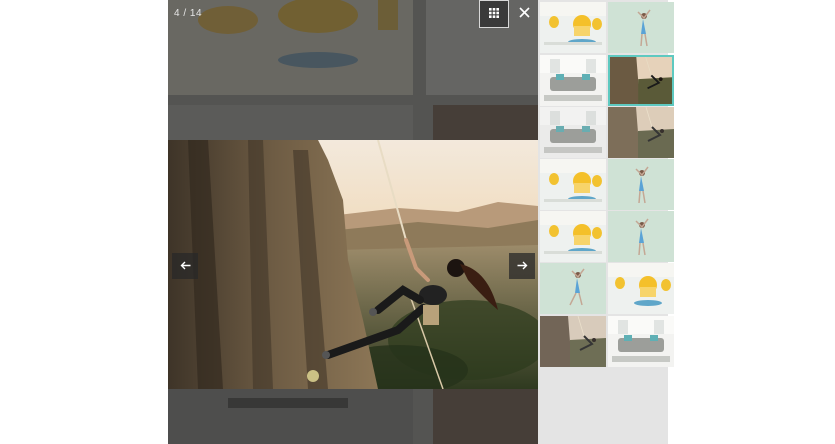 The width and height of the screenshot is (835, 444). I want to click on previous-image-button, so click(185, 266).